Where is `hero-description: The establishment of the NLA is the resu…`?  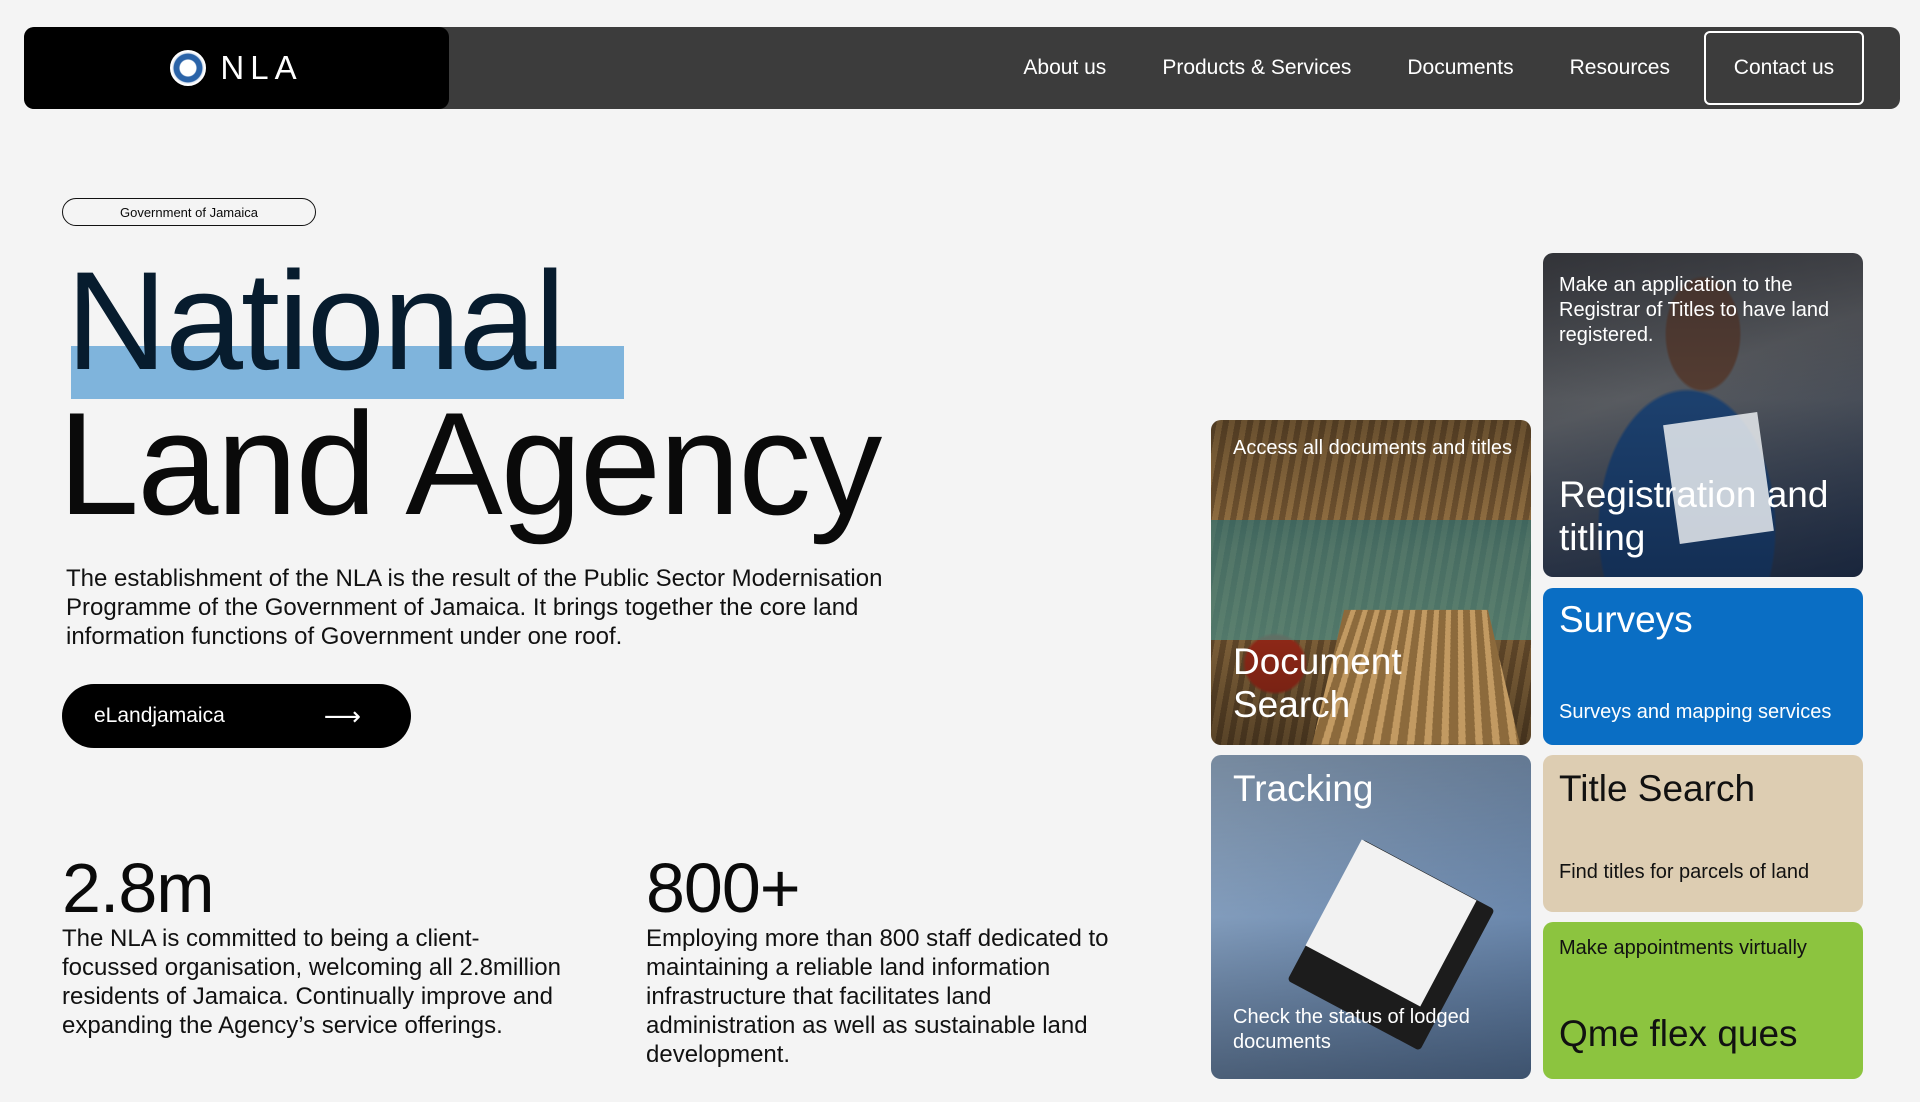
hero-description: The establishment of the NLA is the resu… is located at coordinates (474, 607).